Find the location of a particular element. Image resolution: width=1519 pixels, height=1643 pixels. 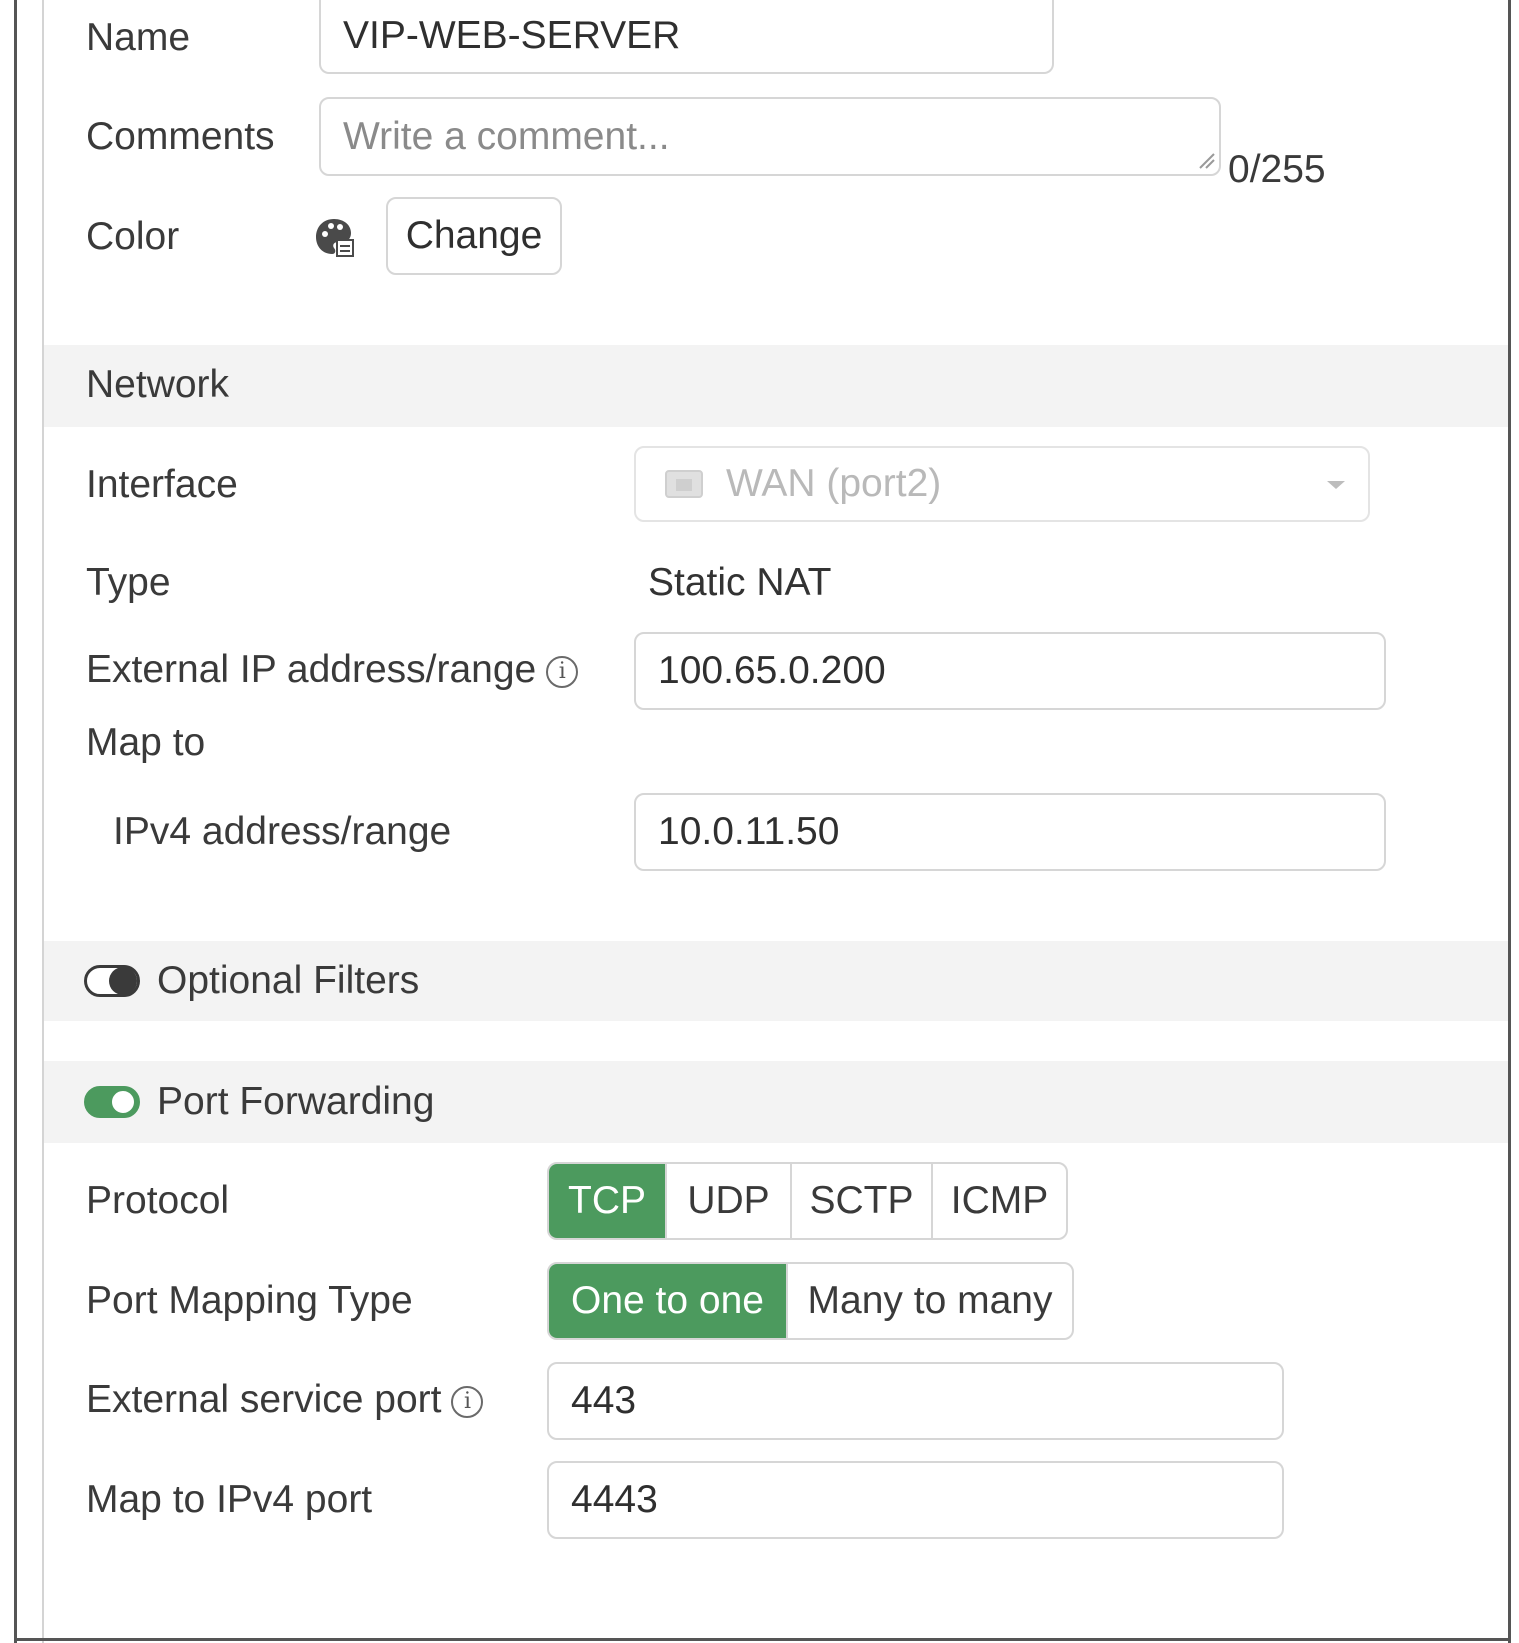

optional-filters-label: Optional Filters is located at coordinates (288, 980).